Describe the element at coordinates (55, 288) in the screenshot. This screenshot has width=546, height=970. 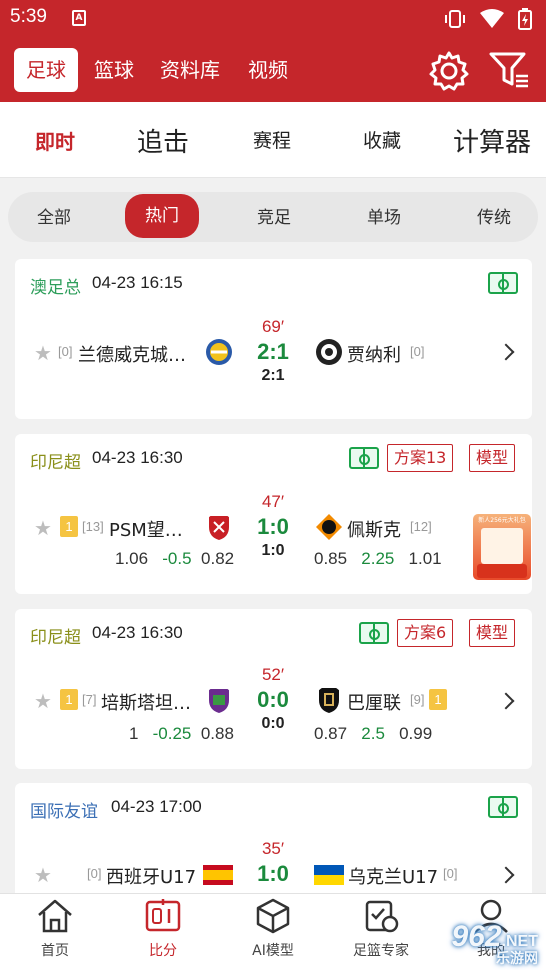
I see `league-name: 澳足总` at that location.